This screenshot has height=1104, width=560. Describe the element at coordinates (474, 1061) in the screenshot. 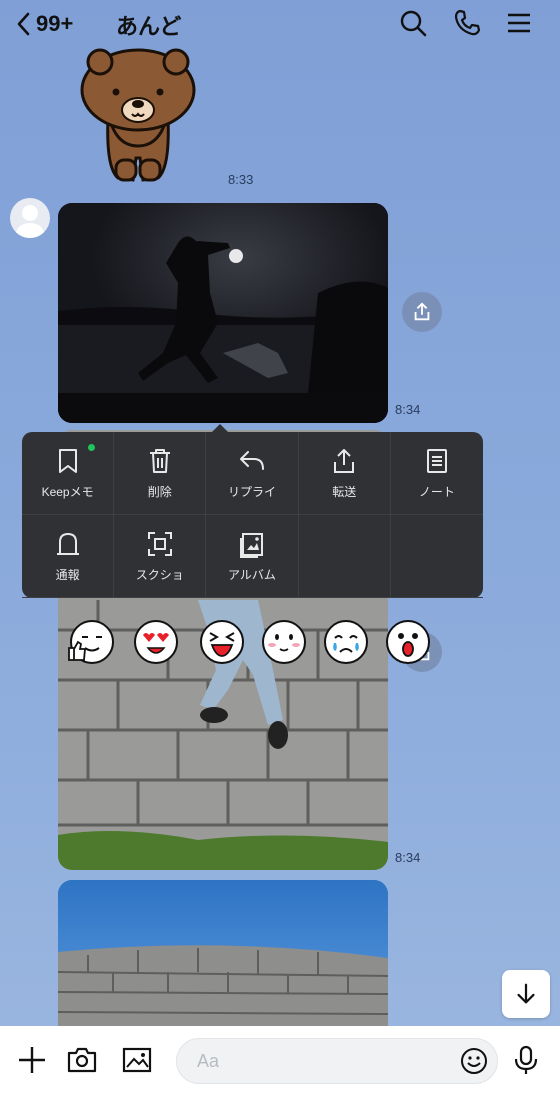

I see `emoji-icon` at that location.